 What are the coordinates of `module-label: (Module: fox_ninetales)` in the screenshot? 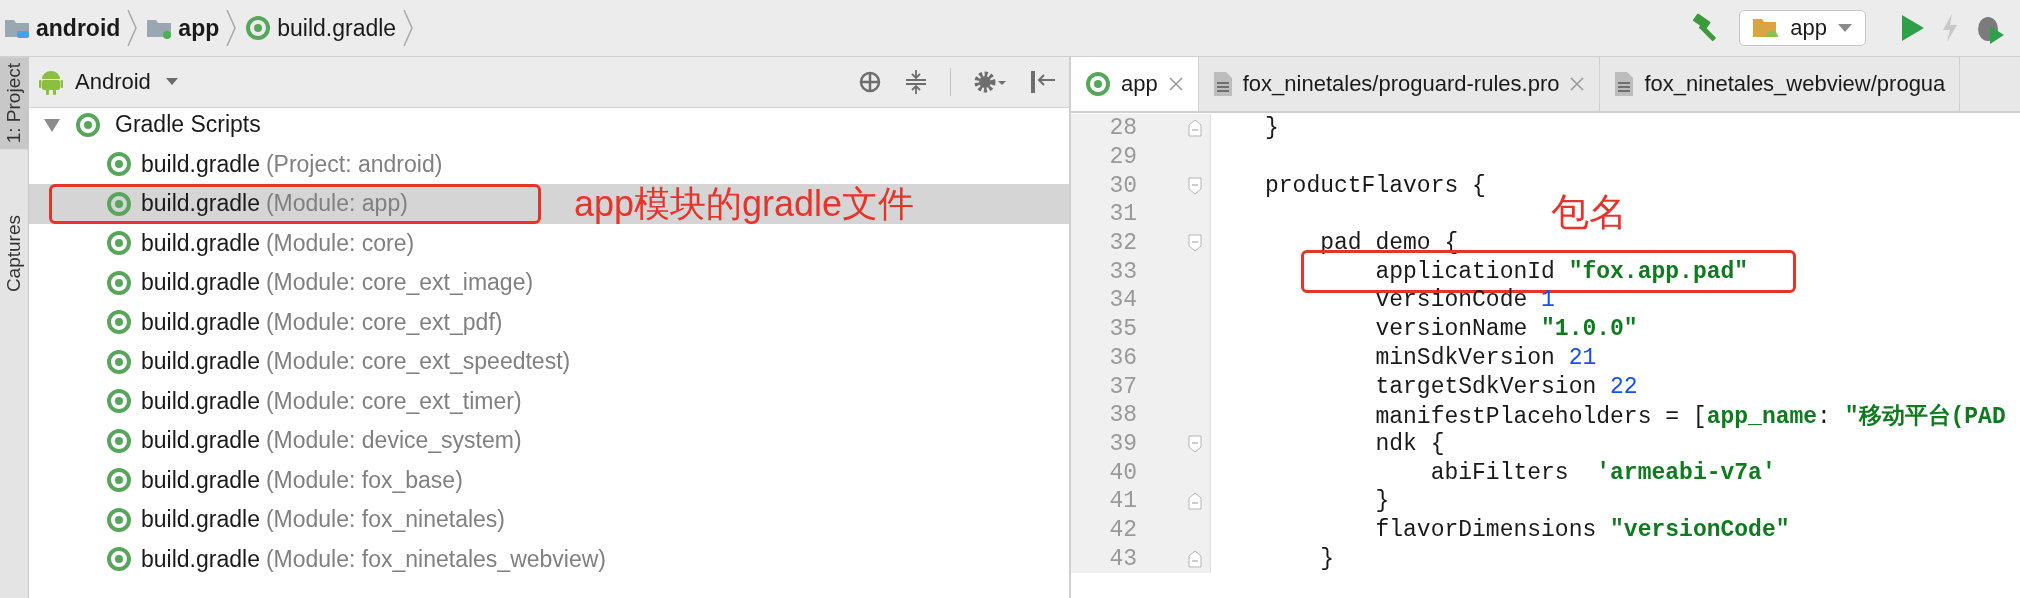 It's located at (385, 520).